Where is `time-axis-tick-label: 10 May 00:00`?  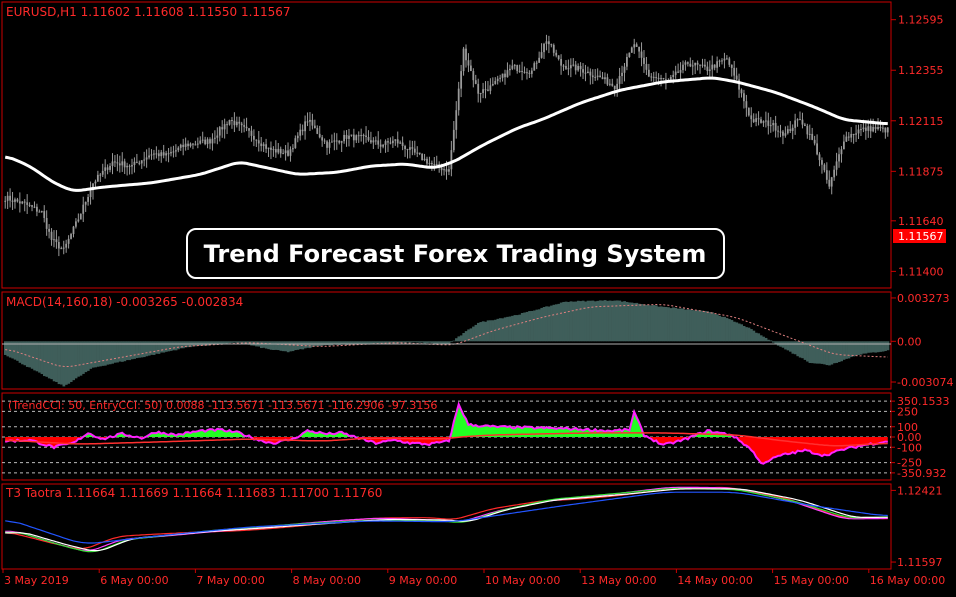 time-axis-tick-label: 10 May 00:00 is located at coordinates (522, 580).